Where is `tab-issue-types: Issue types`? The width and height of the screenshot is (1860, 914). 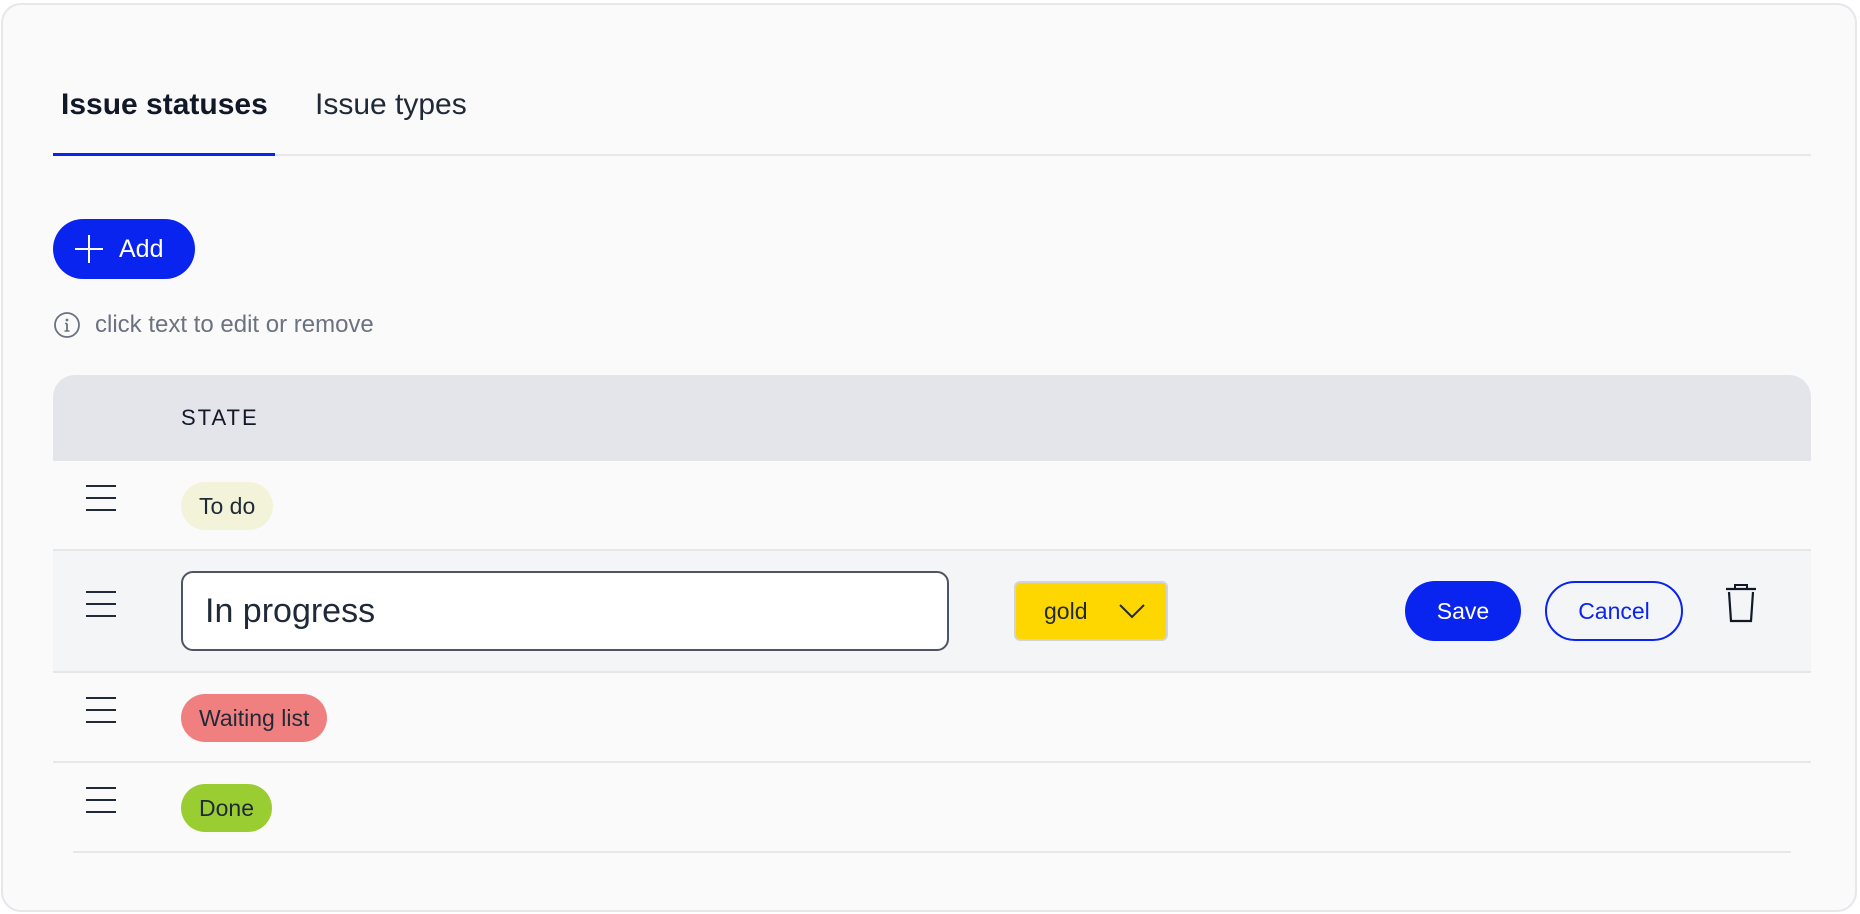 tab-issue-types: Issue types is located at coordinates (391, 105).